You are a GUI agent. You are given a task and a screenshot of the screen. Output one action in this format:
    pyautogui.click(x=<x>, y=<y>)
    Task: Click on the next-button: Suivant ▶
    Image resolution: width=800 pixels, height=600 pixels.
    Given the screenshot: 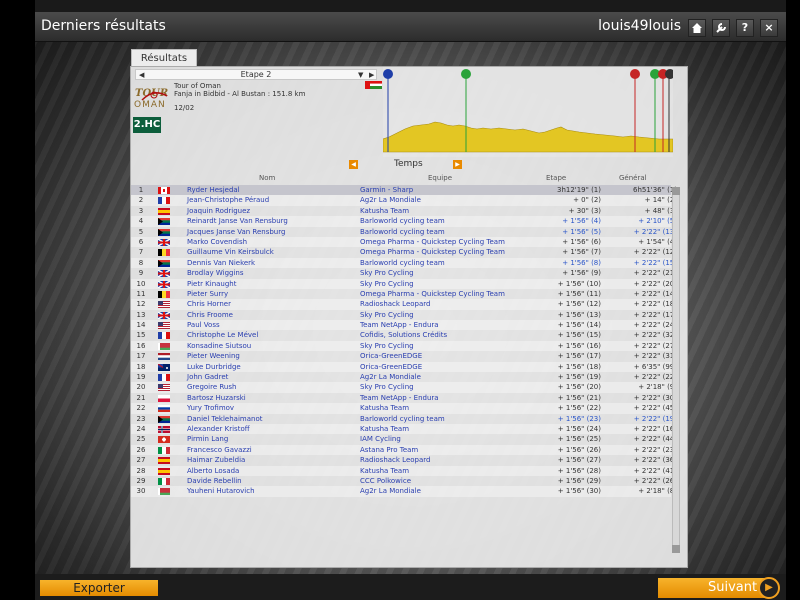 What is the action you would take?
    pyautogui.click(x=719, y=588)
    